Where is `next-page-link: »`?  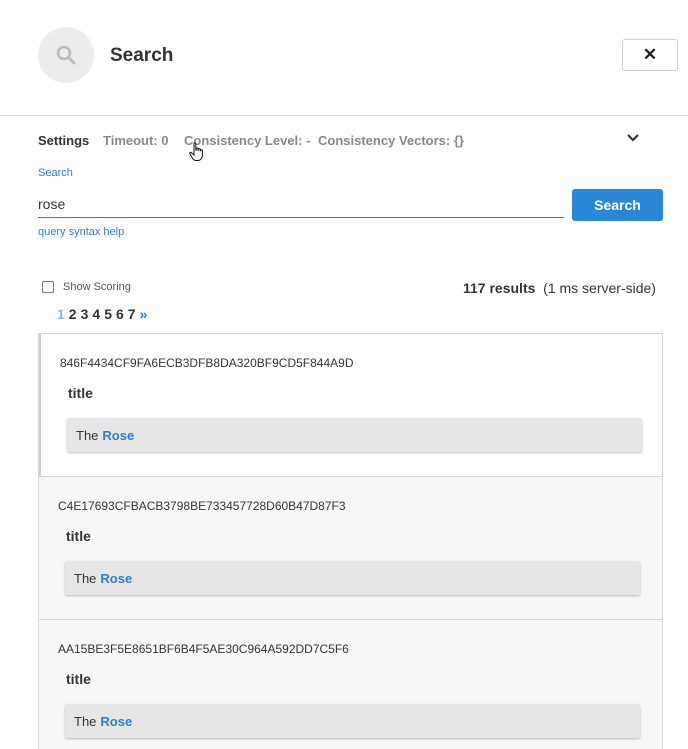 next-page-link: » is located at coordinates (144, 314).